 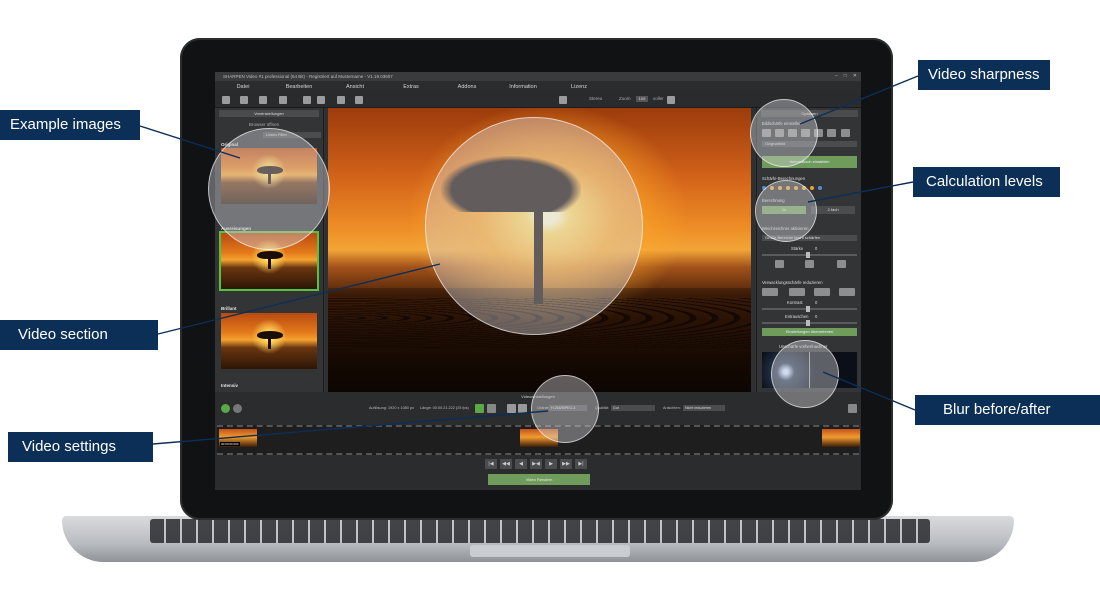 What do you see at coordinates (70, 125) in the screenshot?
I see `callout-example-images: Example images` at bounding box center [70, 125].